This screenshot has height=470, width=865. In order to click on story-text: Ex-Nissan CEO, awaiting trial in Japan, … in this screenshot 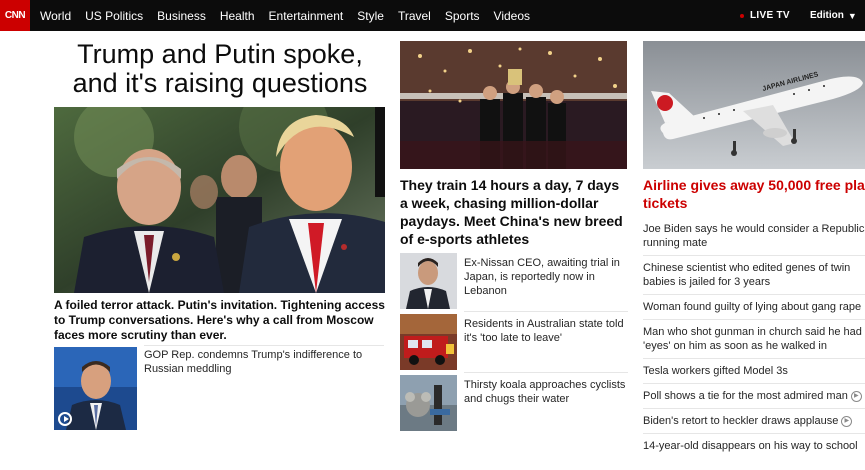, I will do `click(542, 277)`.